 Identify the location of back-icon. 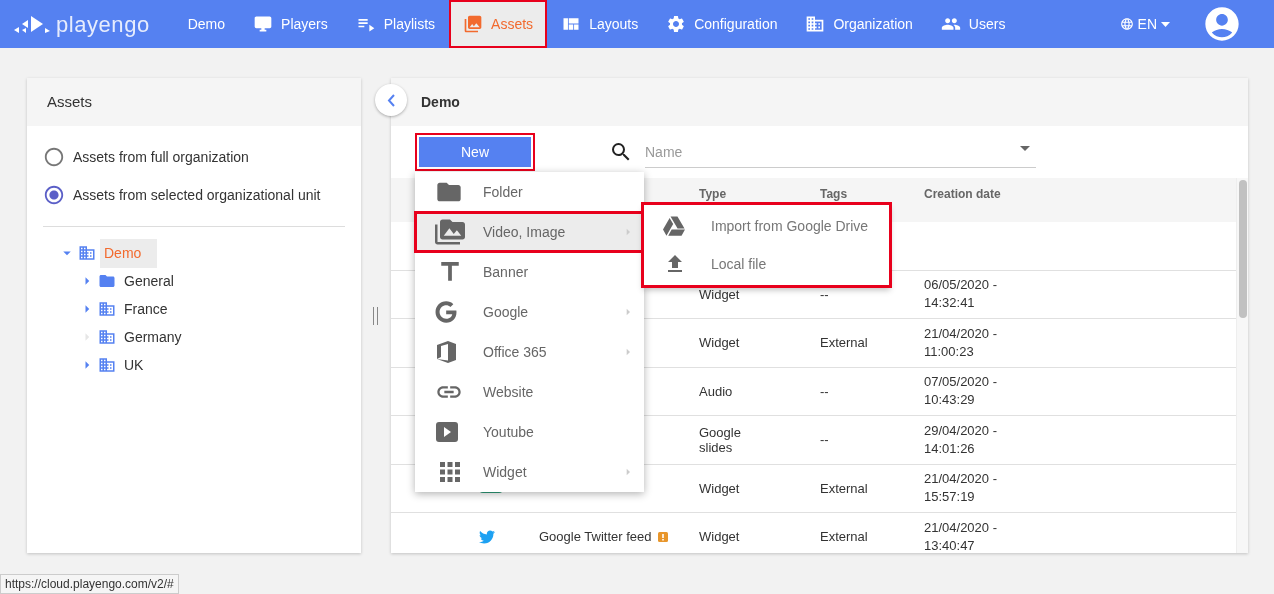
(391, 100).